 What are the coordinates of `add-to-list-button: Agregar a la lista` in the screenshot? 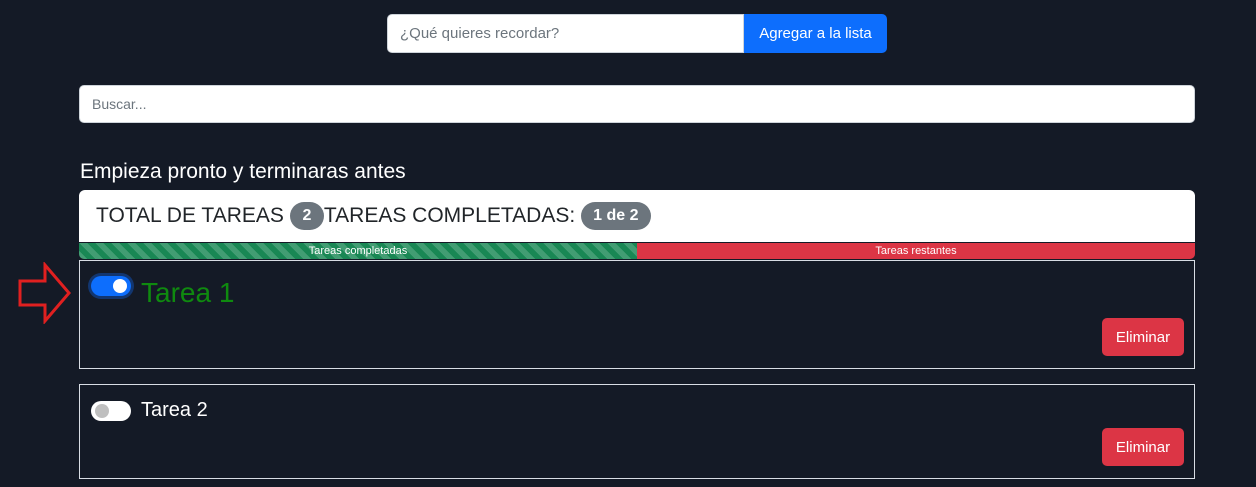 It's located at (815, 33).